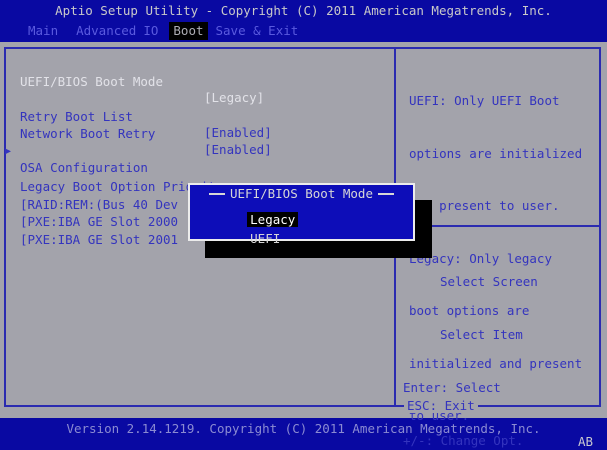 The image size is (607, 450). What do you see at coordinates (484, 100) in the screenshot?
I see `help-line: UEFI: Only UEFI Boot` at bounding box center [484, 100].